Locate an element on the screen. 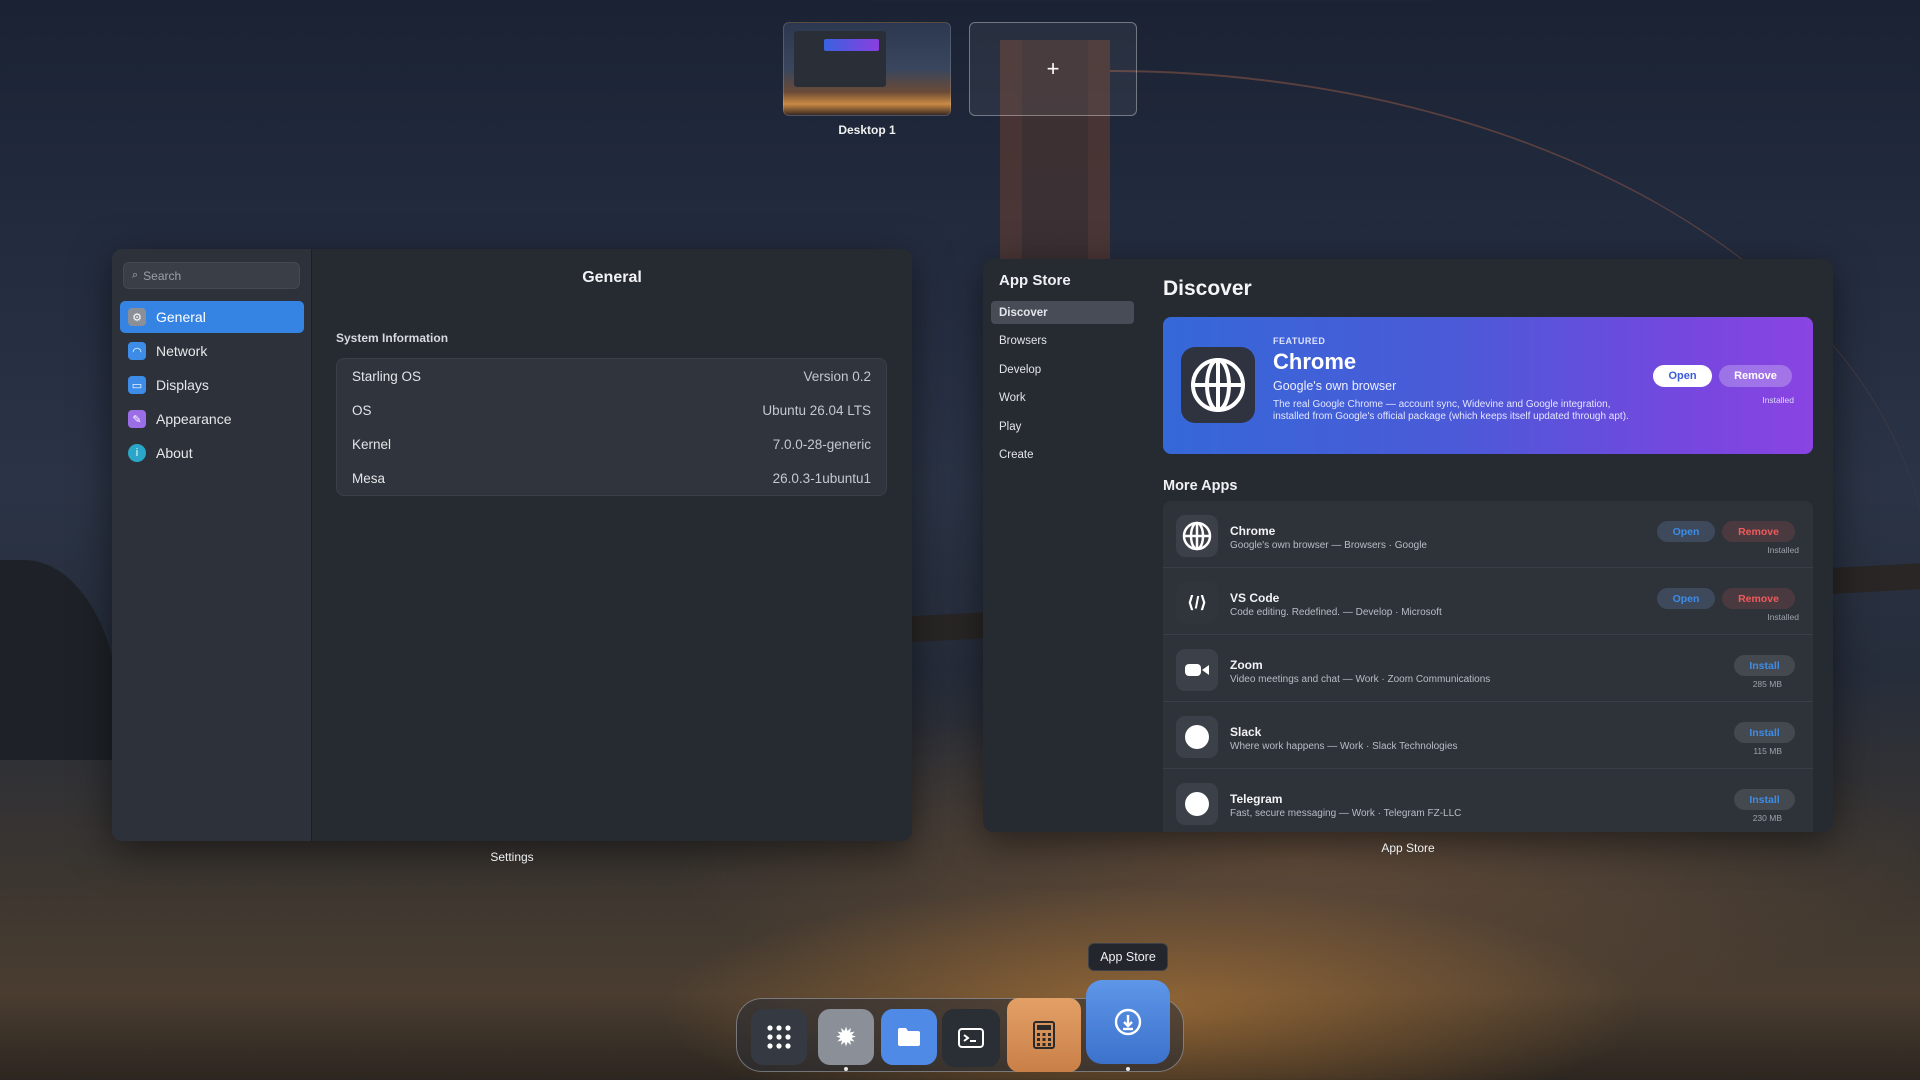 The height and width of the screenshot is (1080, 1920). workspace-label: Desktop 1 is located at coordinates (867, 130).